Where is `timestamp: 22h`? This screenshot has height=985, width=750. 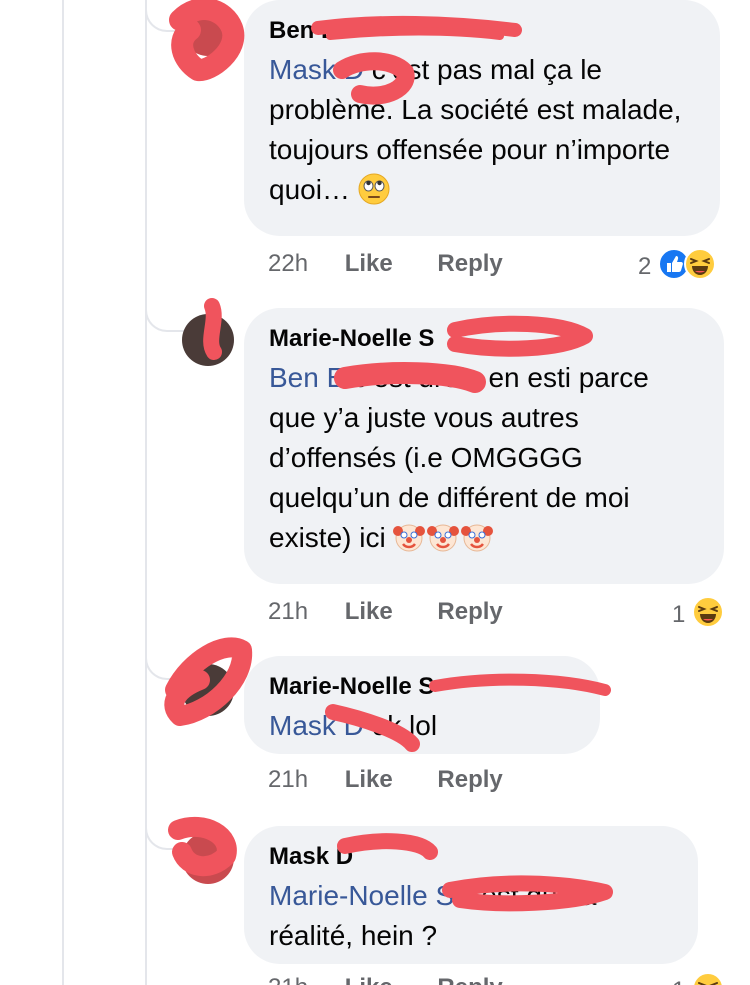
timestamp: 22h is located at coordinates (288, 263).